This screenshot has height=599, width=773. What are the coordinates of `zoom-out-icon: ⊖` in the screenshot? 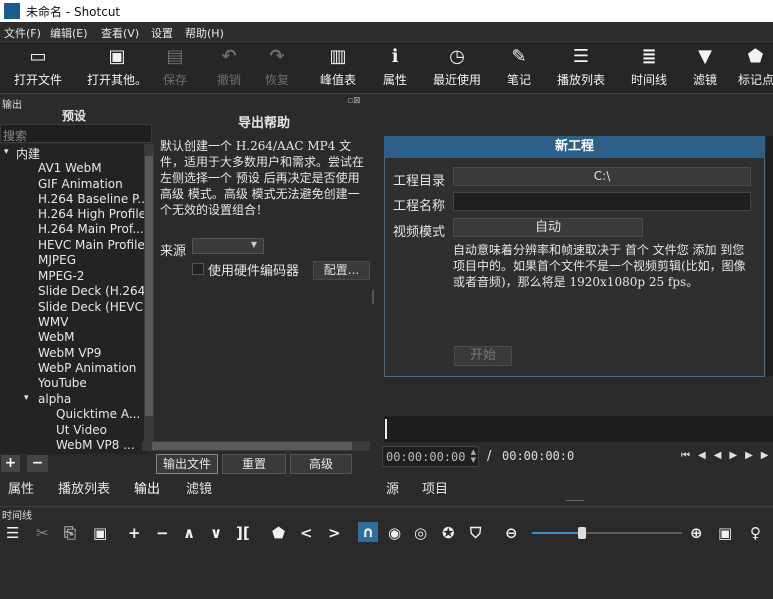 It's located at (511, 533).